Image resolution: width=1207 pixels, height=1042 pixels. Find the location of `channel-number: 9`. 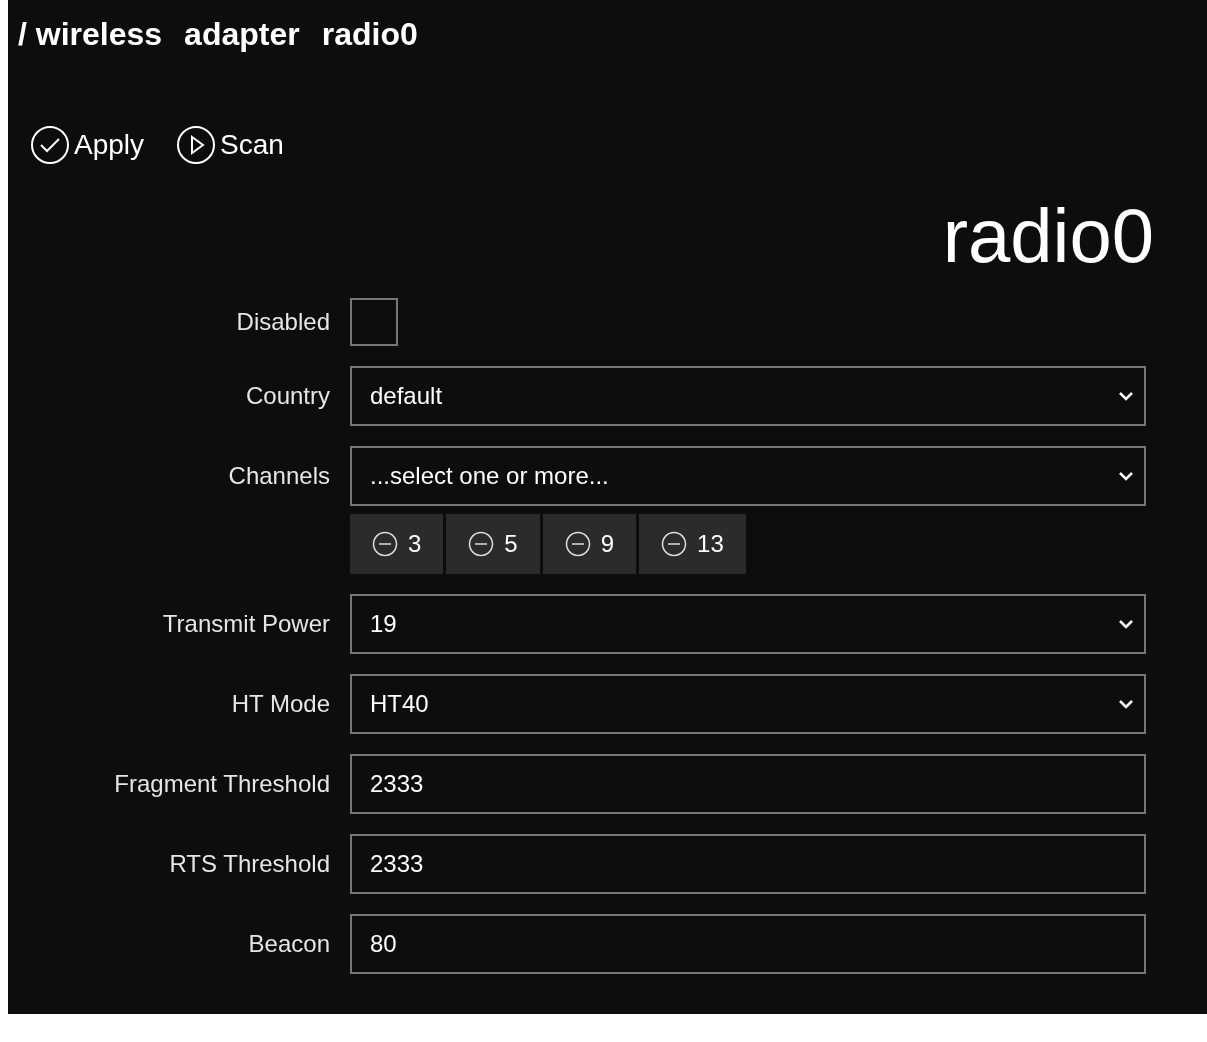

channel-number: 9 is located at coordinates (607, 544).